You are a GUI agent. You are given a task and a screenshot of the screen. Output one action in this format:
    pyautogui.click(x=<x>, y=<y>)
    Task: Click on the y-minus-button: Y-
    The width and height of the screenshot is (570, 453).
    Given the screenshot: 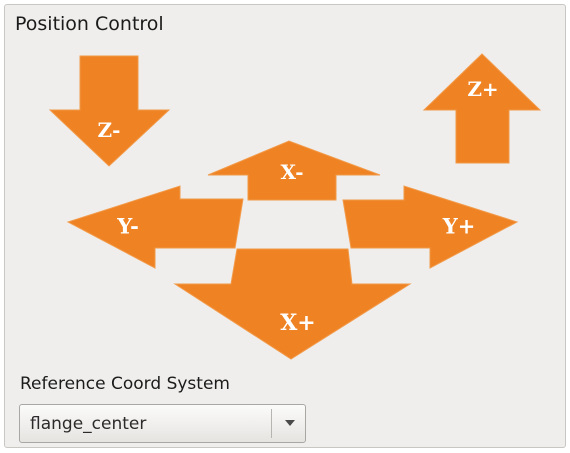 What is the action you would take?
    pyautogui.click(x=155, y=227)
    